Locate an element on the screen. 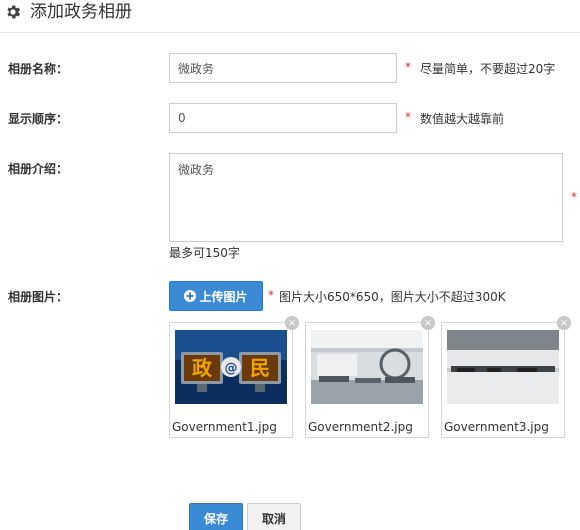 The height and width of the screenshot is (530, 580). image-thumbnail-card: Government3.jpg is located at coordinates (503, 380).